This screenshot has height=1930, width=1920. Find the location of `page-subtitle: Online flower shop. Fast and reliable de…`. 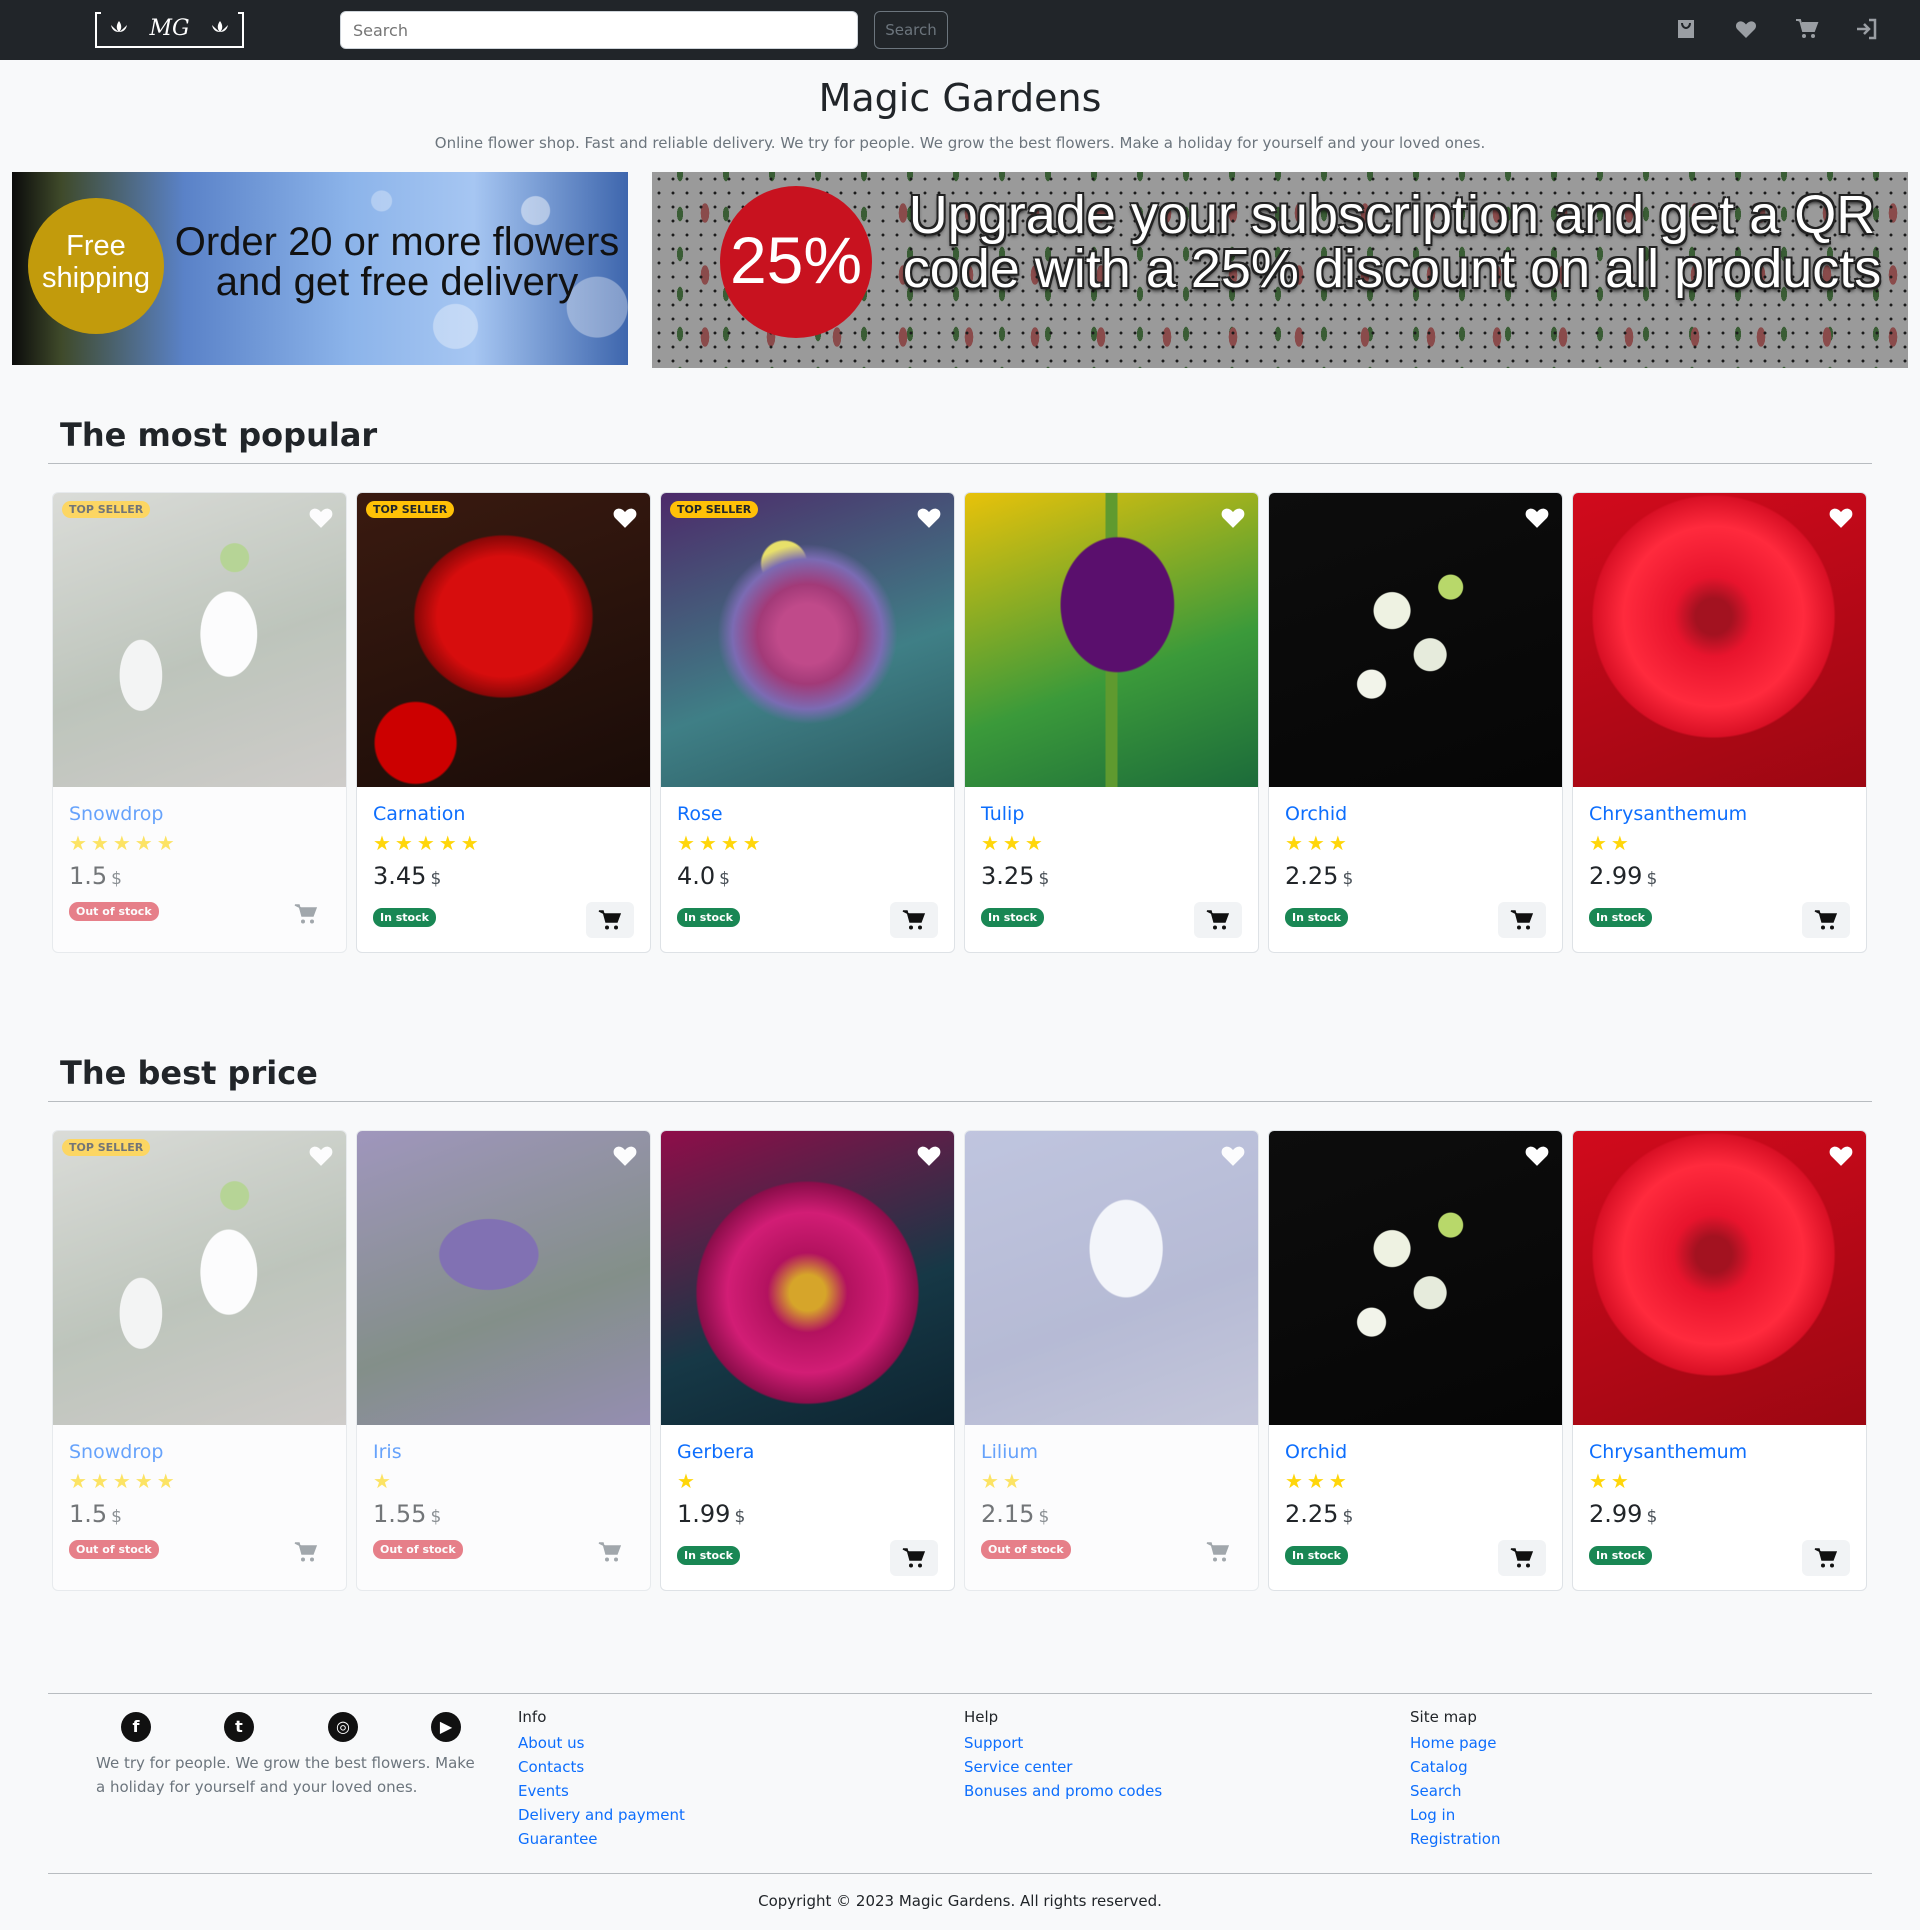

page-subtitle: Online flower shop. Fast and reliable de… is located at coordinates (960, 143).